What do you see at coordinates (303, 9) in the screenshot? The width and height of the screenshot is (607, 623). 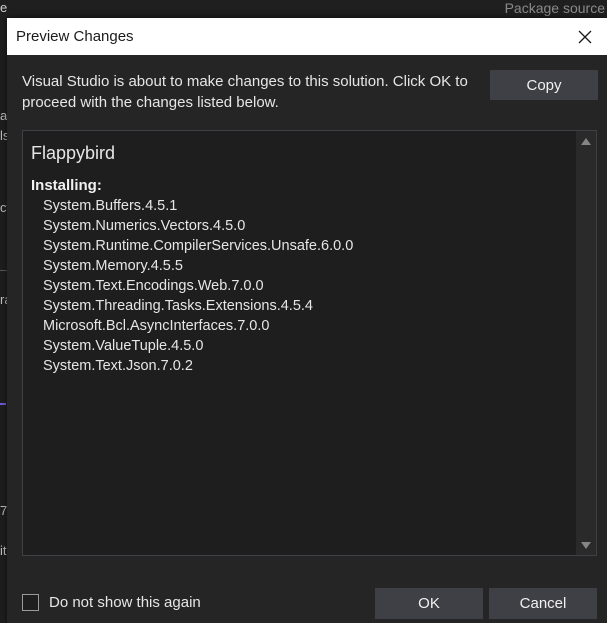 I see `background-ide-top: e Package source` at bounding box center [303, 9].